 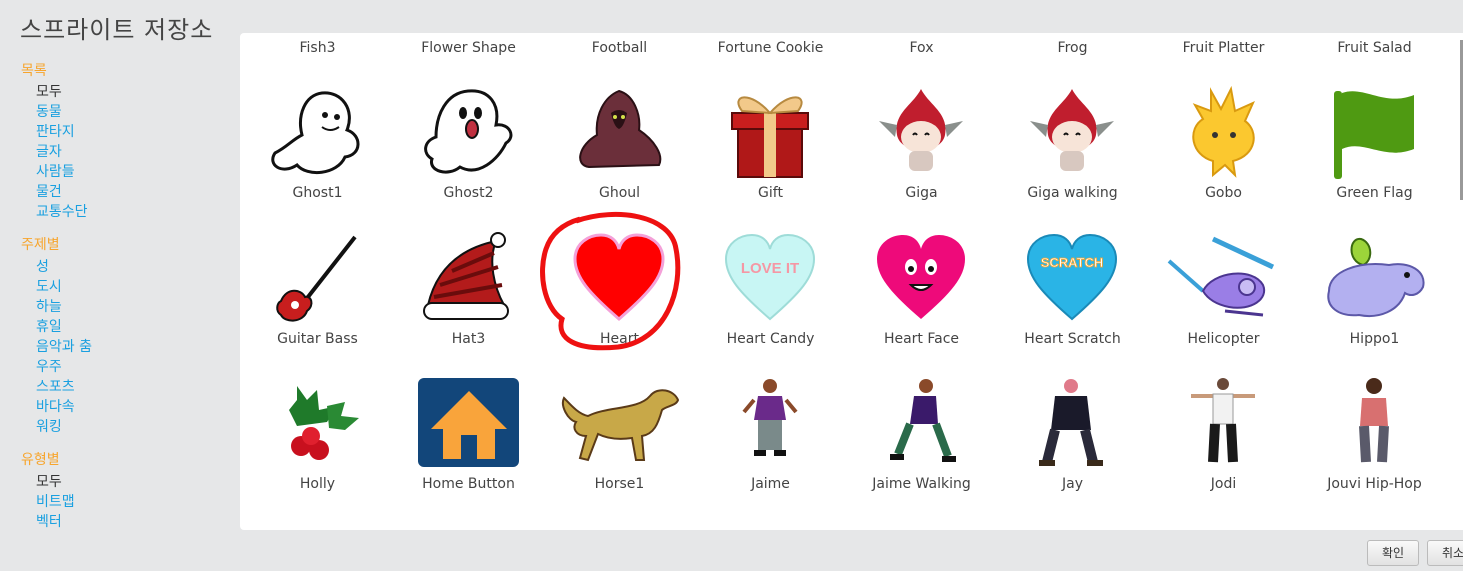 I want to click on cancel-button: 취소, so click(x=1445, y=553).